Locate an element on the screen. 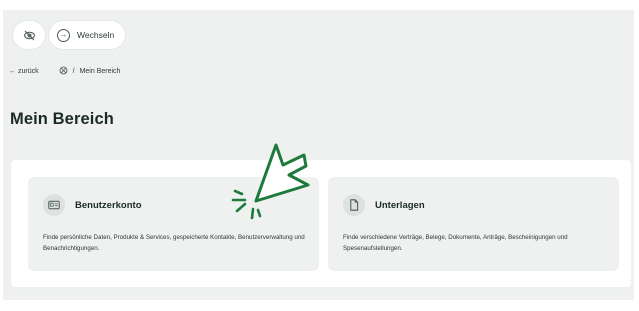  switch-button: → Wechseln is located at coordinates (87, 35).